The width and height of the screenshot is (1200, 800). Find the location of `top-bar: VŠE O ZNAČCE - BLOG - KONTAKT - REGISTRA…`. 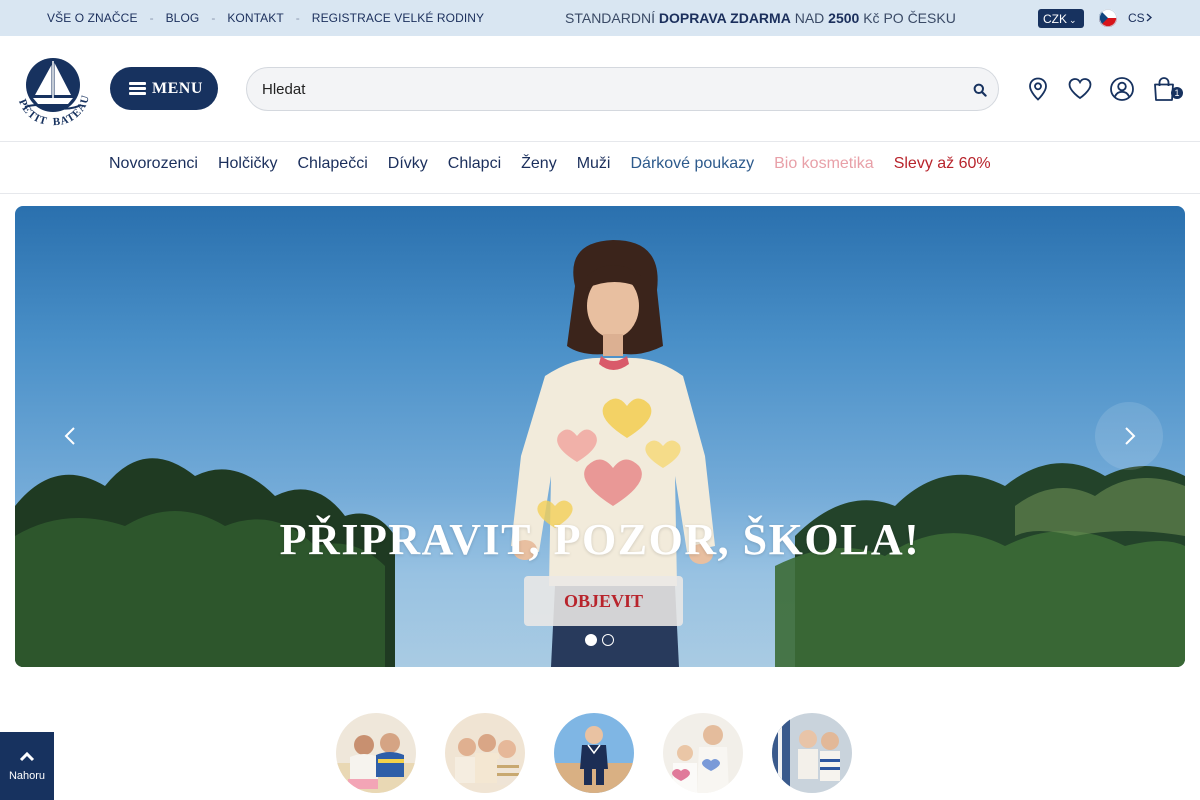

top-bar: VŠE O ZNAČCE - BLOG - KONTAKT - REGISTRA… is located at coordinates (600, 18).